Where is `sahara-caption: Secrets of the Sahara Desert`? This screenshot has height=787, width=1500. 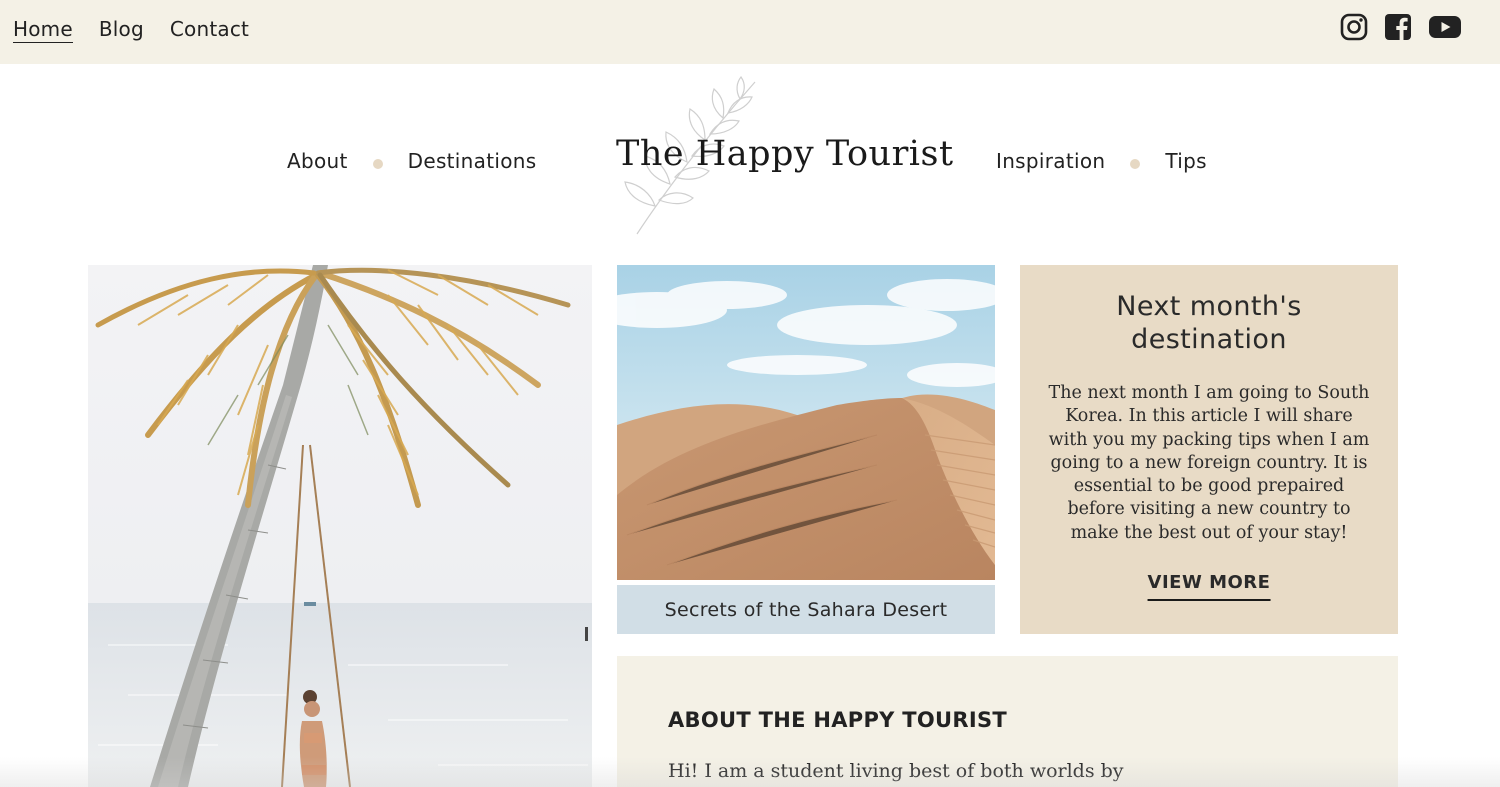 sahara-caption: Secrets of the Sahara Desert is located at coordinates (806, 609).